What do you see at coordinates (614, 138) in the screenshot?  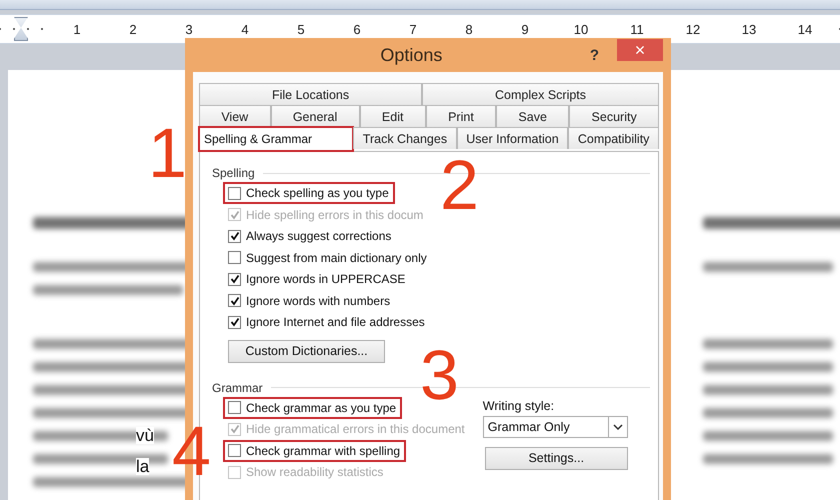 I see `tab: Compatibility` at bounding box center [614, 138].